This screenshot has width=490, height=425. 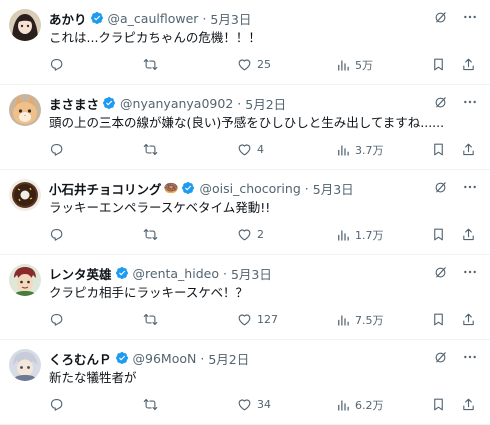 I want to click on handle: @a_caulflower, so click(x=153, y=18).